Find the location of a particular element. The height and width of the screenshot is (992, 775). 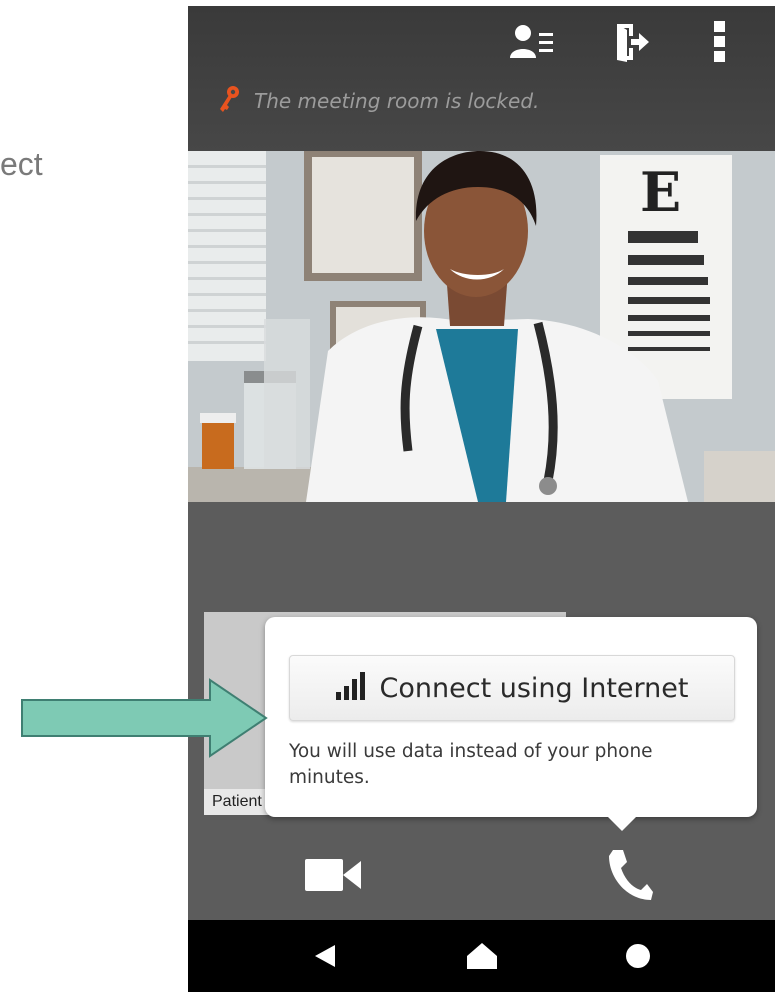

signal-icon is located at coordinates (350, 688).